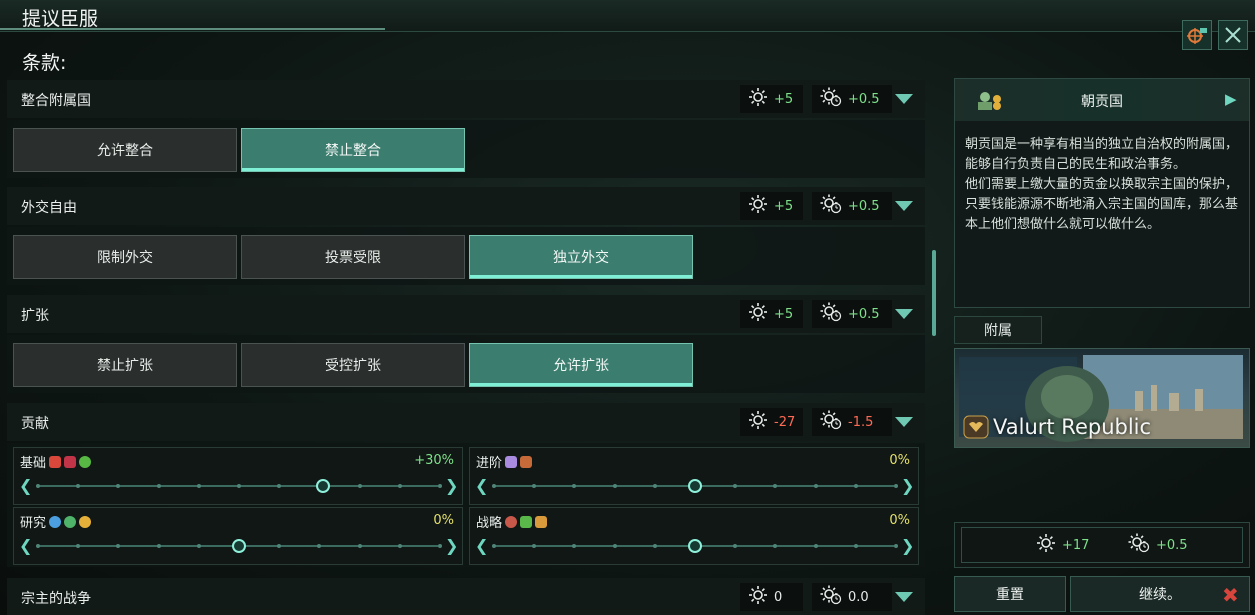  I want to click on influence-modifier: -27, so click(771, 422).